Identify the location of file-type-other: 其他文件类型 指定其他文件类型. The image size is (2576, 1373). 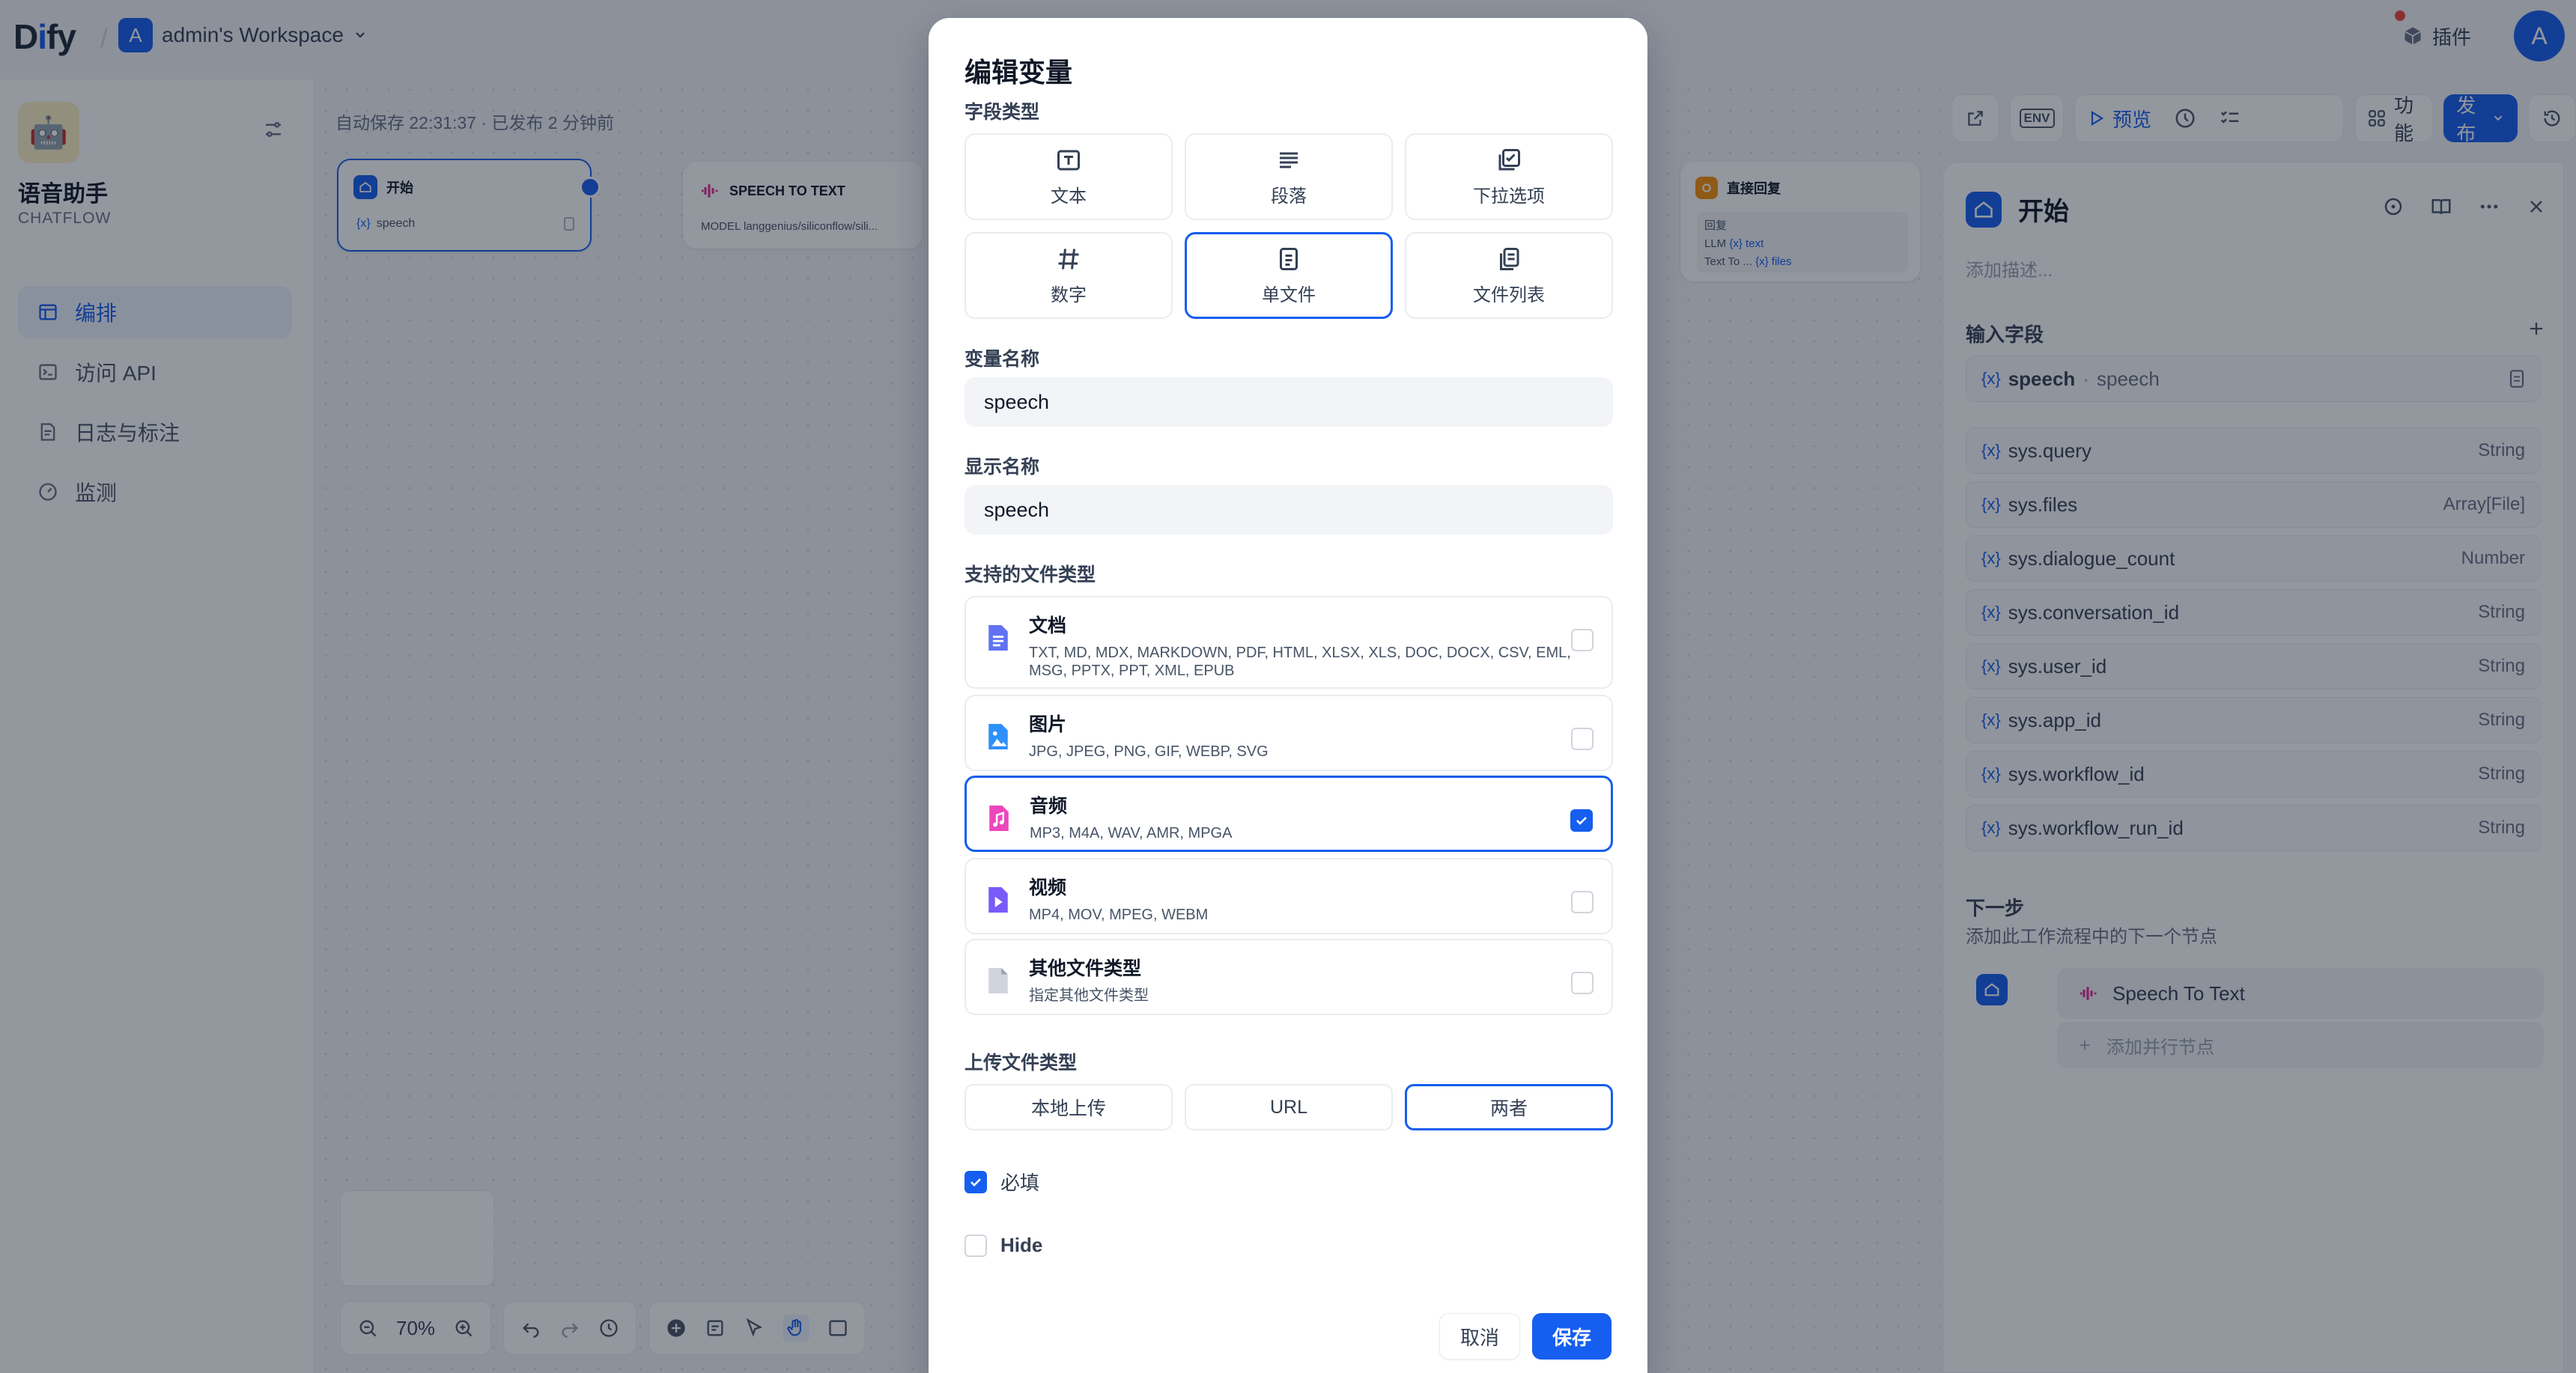
(1289, 977).